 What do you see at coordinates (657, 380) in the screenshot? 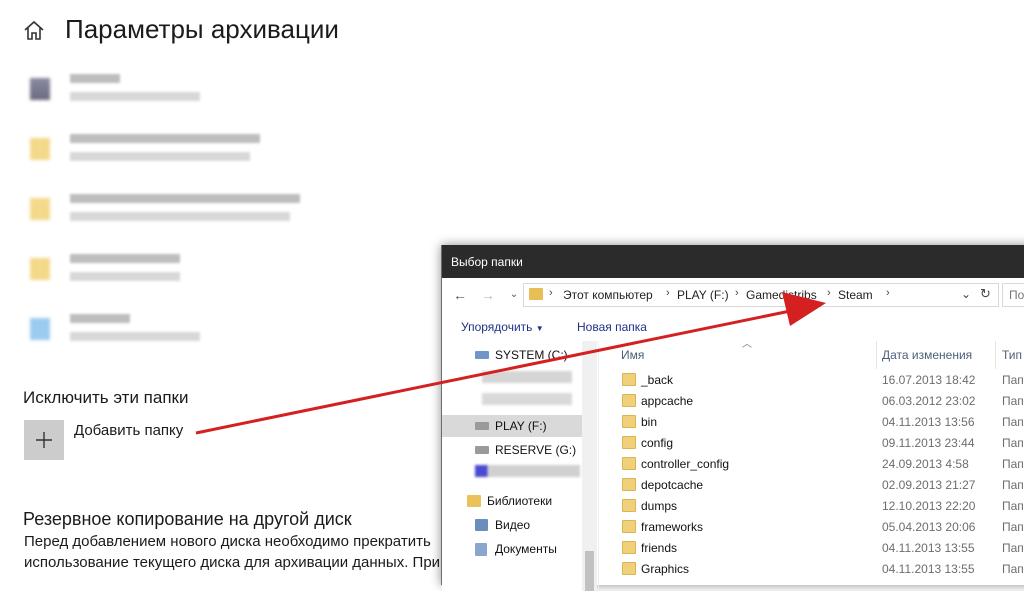
I see `file-name: _back` at bounding box center [657, 380].